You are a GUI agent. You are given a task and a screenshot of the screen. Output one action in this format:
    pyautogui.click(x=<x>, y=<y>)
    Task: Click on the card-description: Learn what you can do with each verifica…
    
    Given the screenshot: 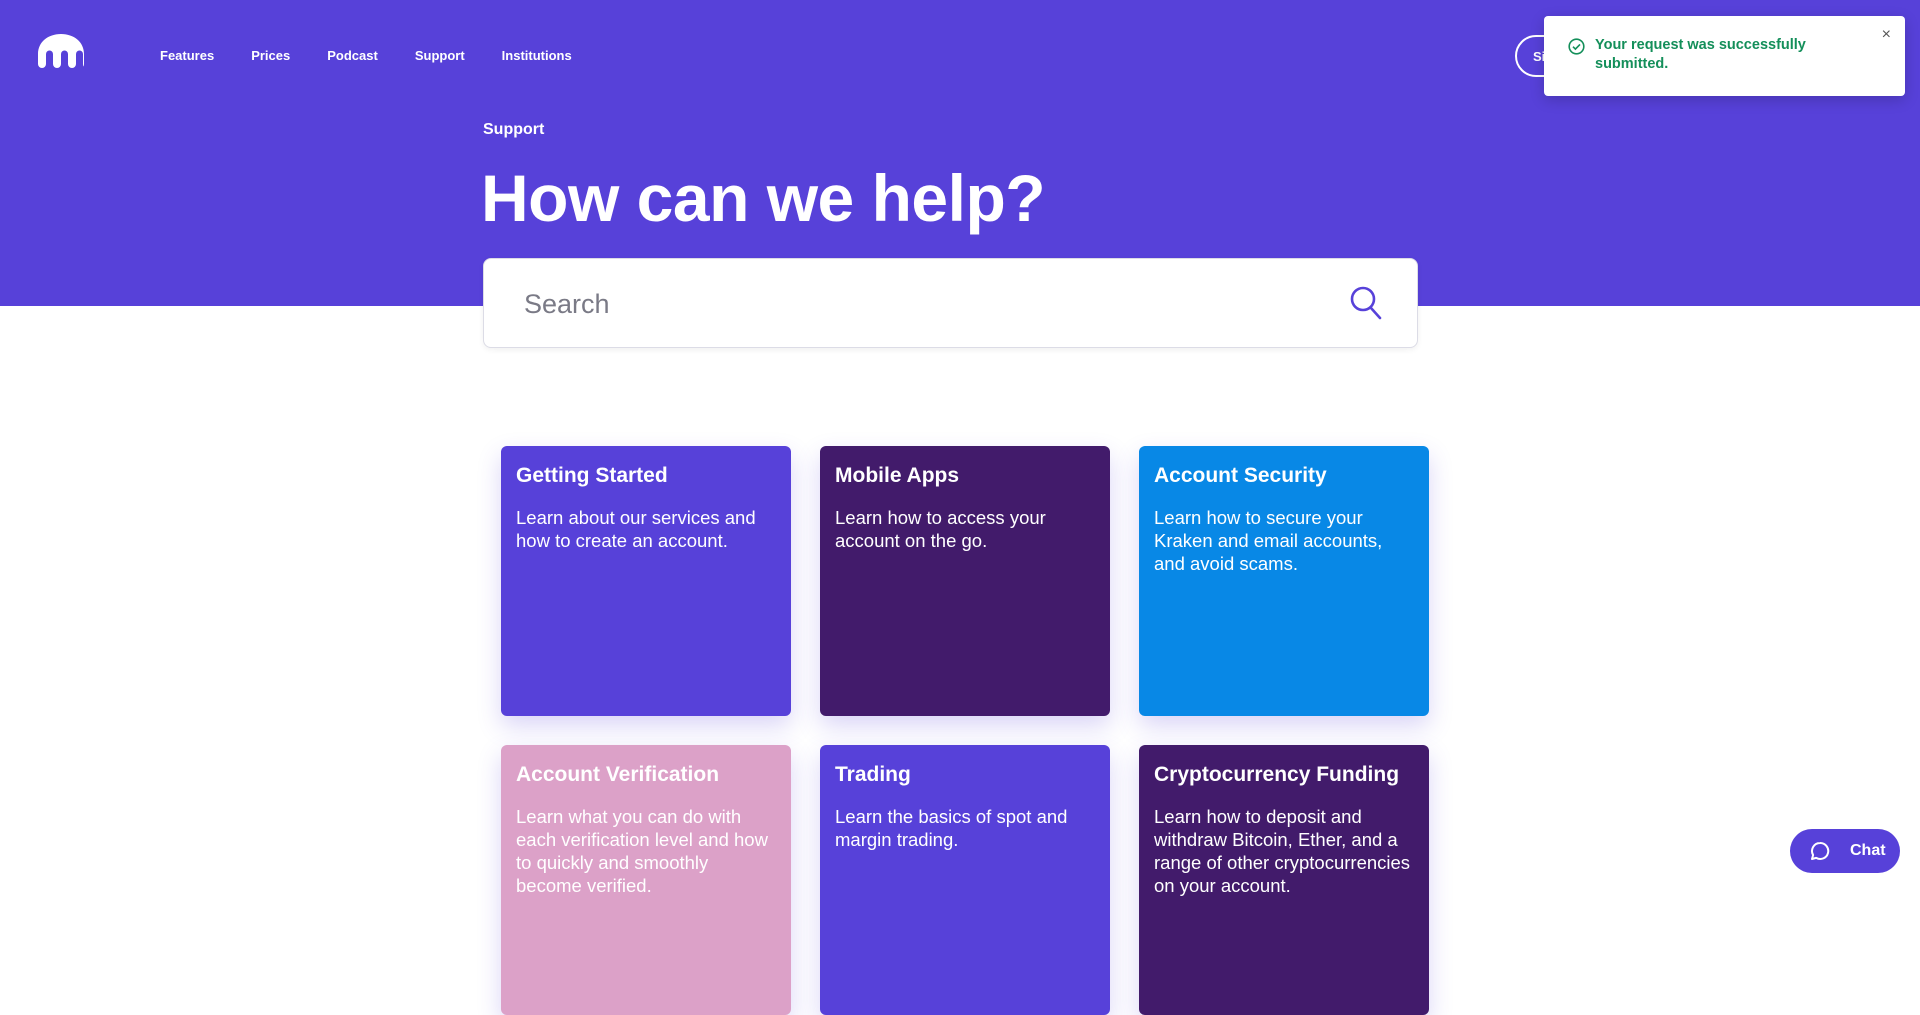 What is the action you would take?
    pyautogui.click(x=642, y=851)
    